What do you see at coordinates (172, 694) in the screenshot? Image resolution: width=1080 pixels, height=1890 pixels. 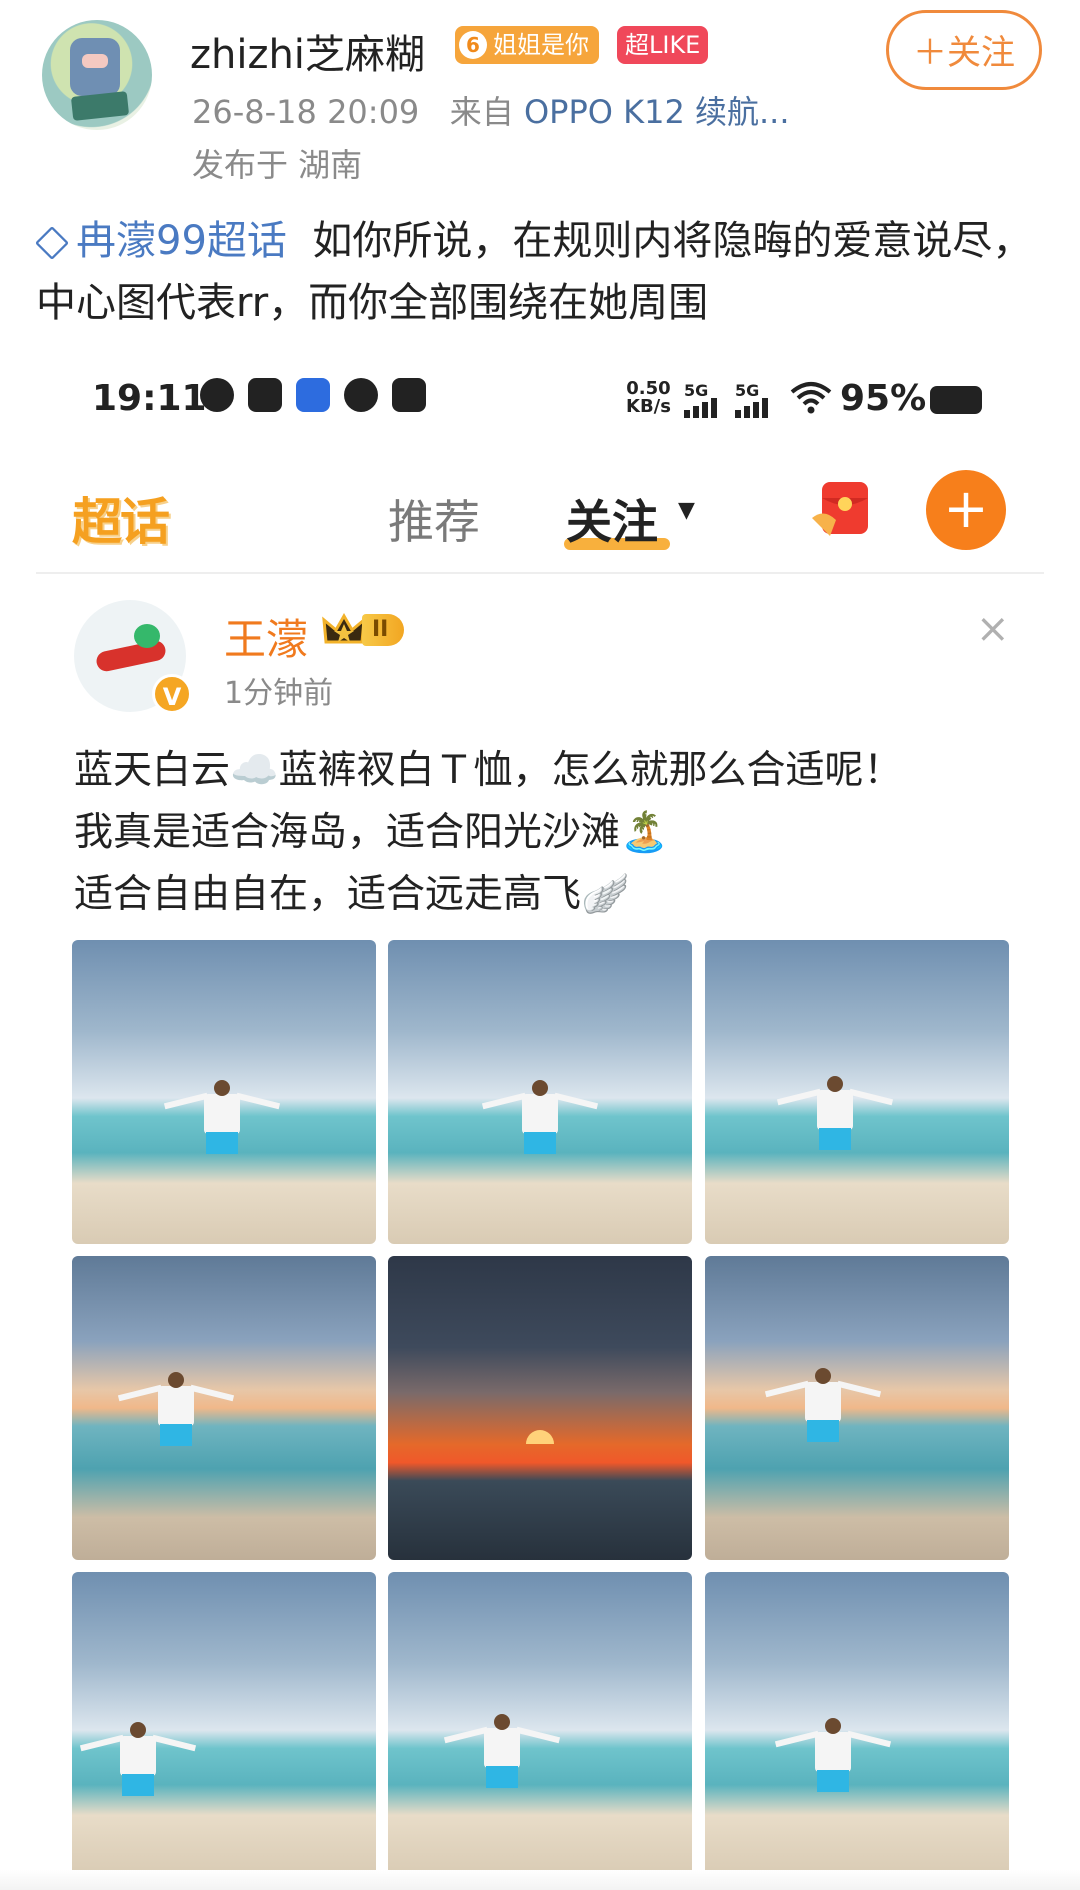 I see `verified-badge: V` at bounding box center [172, 694].